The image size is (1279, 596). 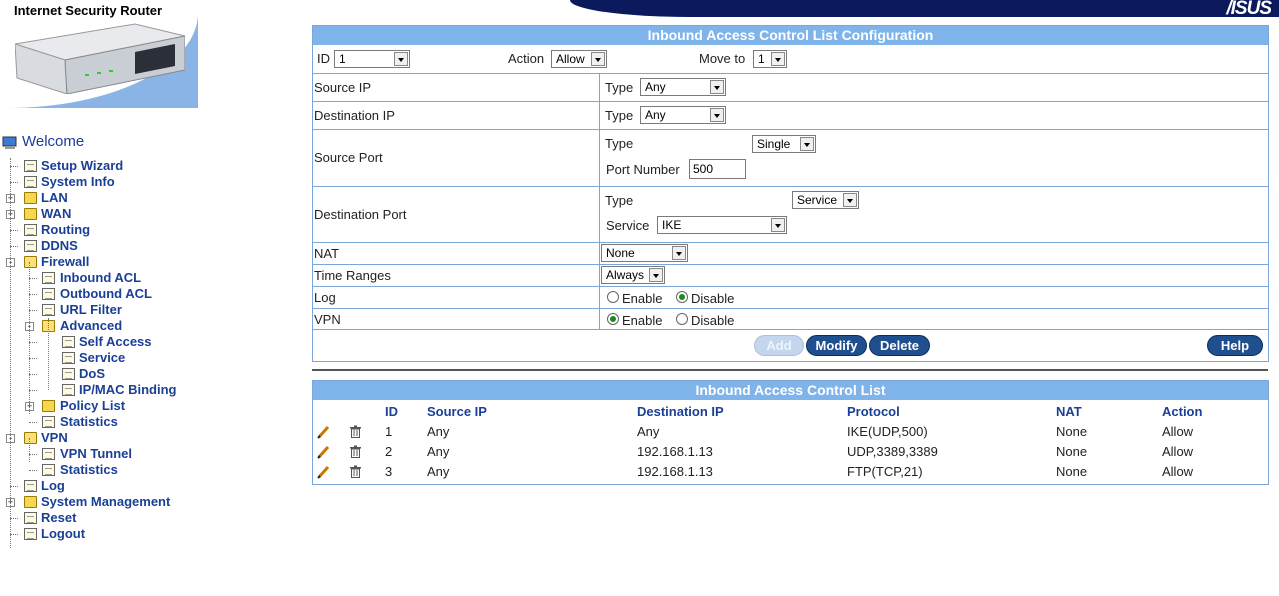 I want to click on move-to-select: 1, so click(x=770, y=59).